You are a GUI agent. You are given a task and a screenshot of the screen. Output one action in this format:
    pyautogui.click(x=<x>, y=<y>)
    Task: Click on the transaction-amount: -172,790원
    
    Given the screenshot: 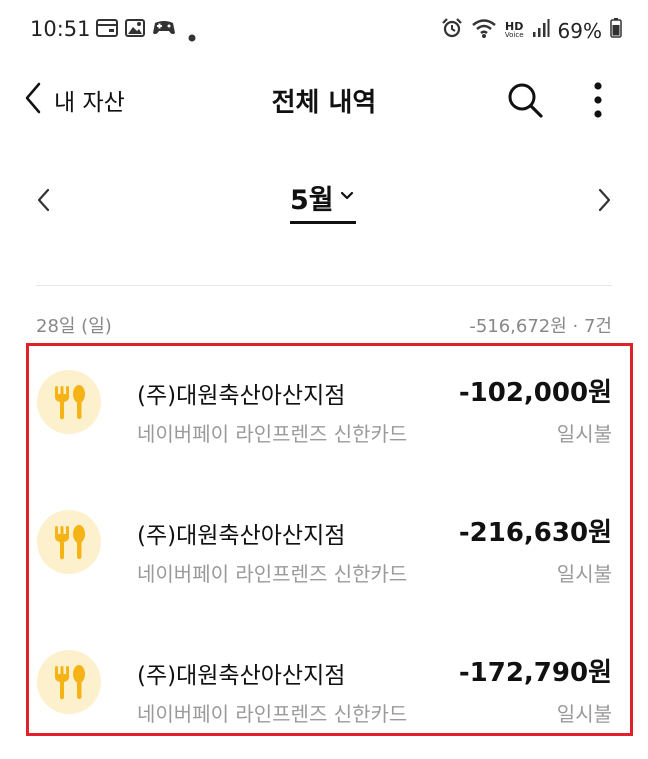 What is the action you would take?
    pyautogui.click(x=535, y=673)
    